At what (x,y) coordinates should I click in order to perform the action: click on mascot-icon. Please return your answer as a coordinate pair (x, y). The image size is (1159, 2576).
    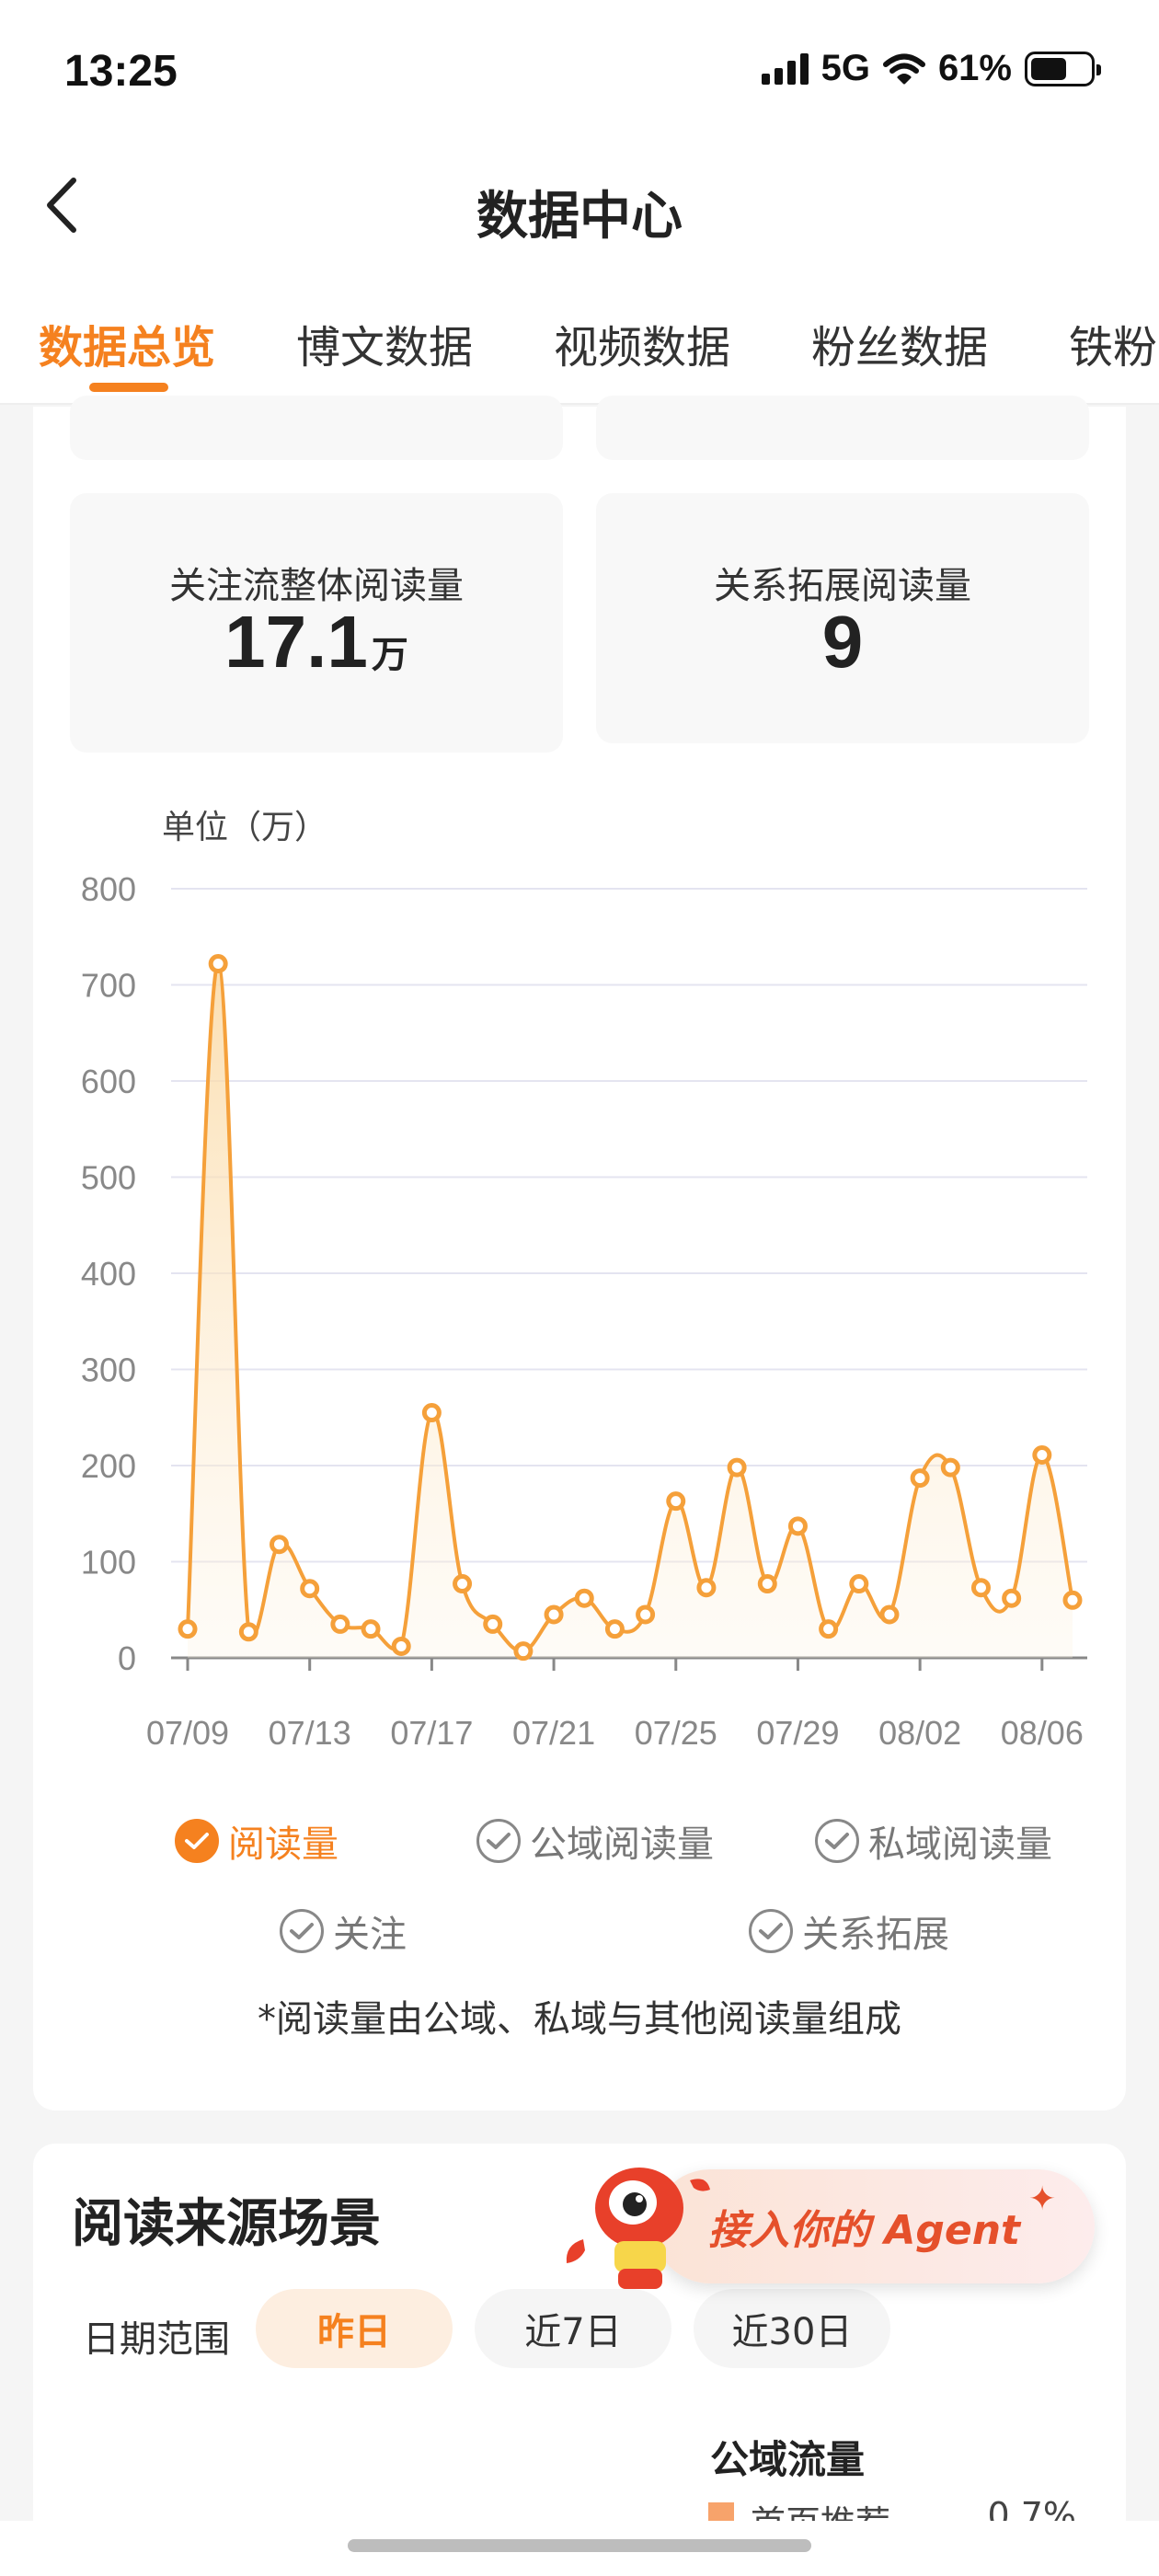
    Looking at the image, I should click on (638, 2228).